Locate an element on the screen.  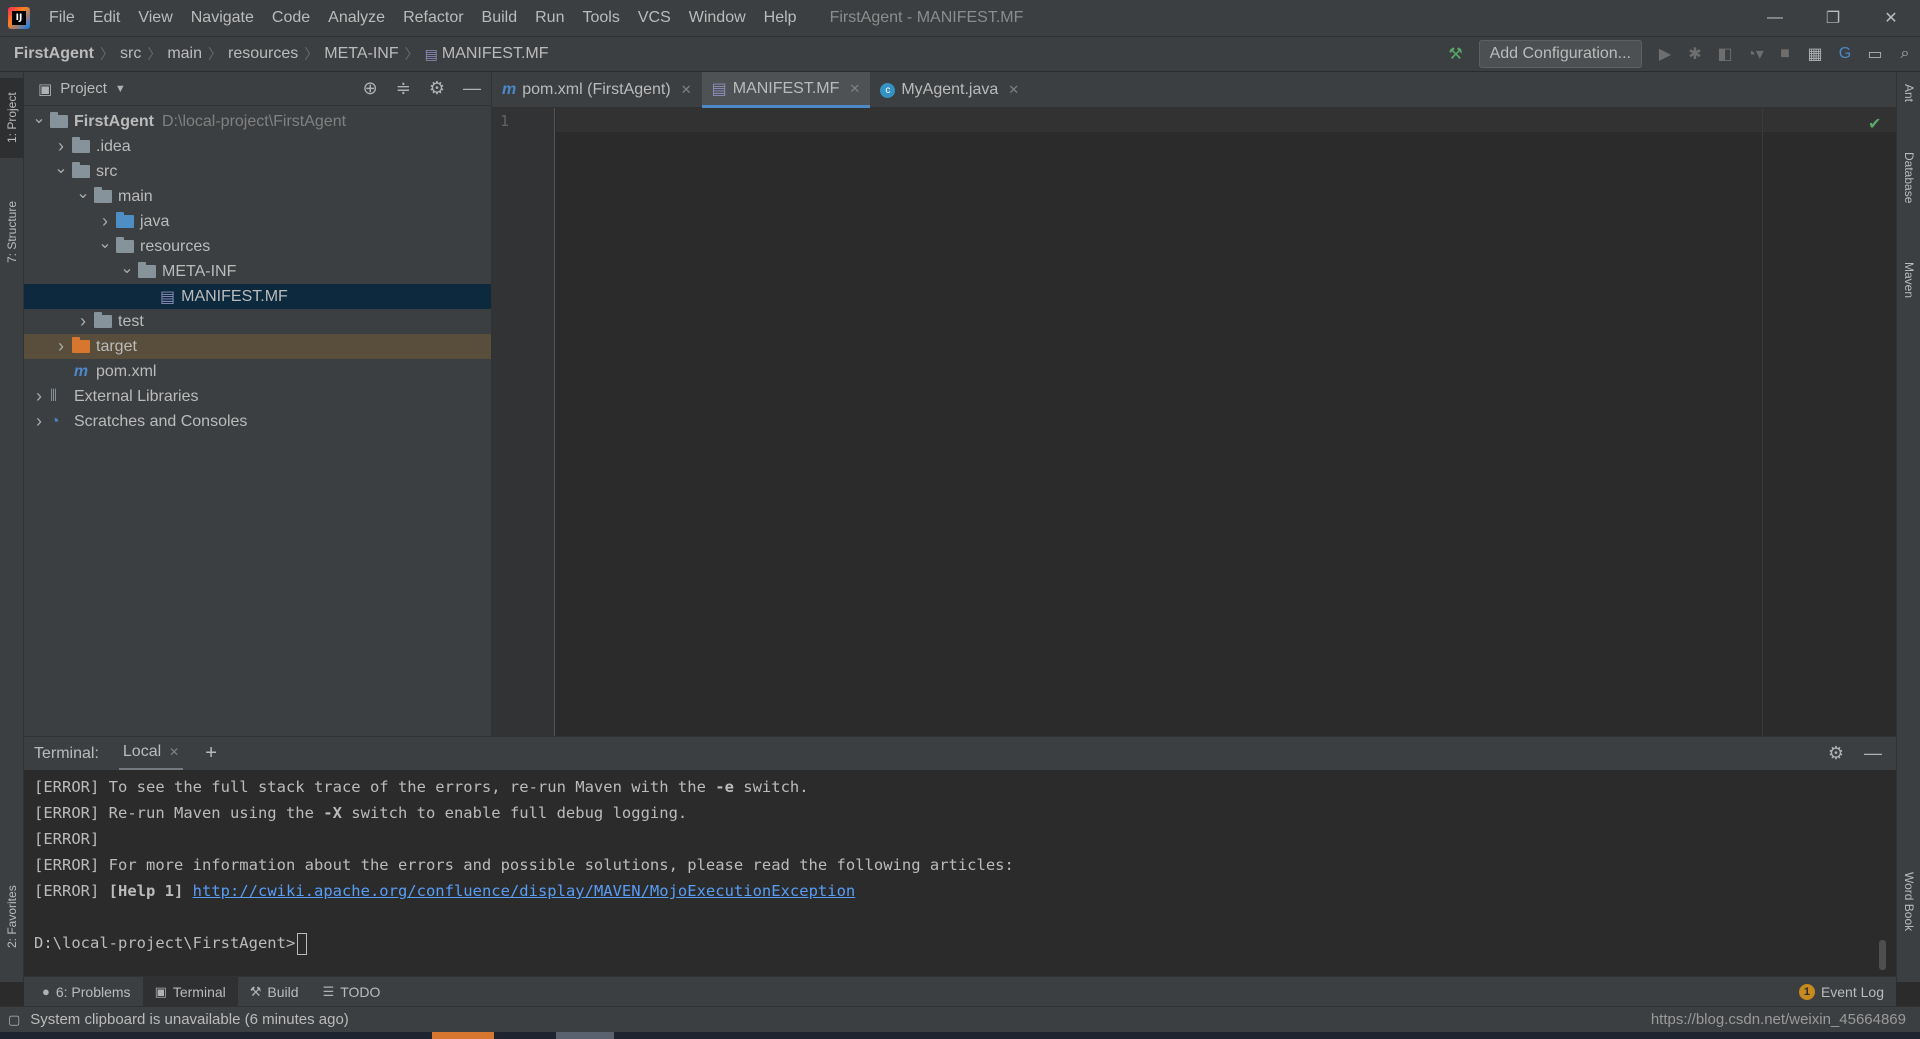
breadcrumb-item: src is located at coordinates (131, 54).